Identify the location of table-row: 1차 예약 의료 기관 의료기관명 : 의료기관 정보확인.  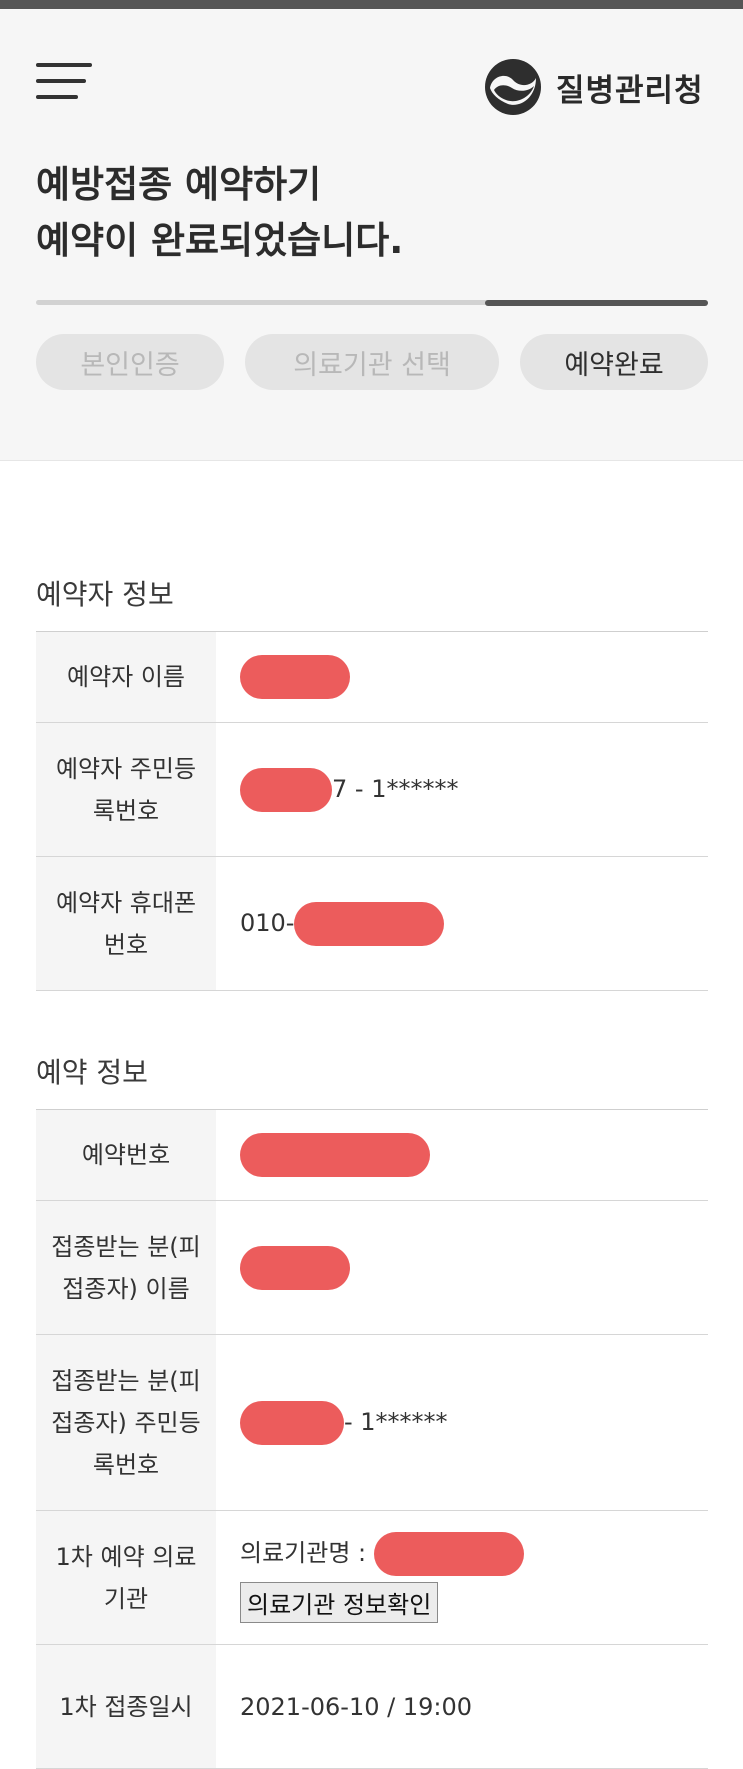
(372, 1577).